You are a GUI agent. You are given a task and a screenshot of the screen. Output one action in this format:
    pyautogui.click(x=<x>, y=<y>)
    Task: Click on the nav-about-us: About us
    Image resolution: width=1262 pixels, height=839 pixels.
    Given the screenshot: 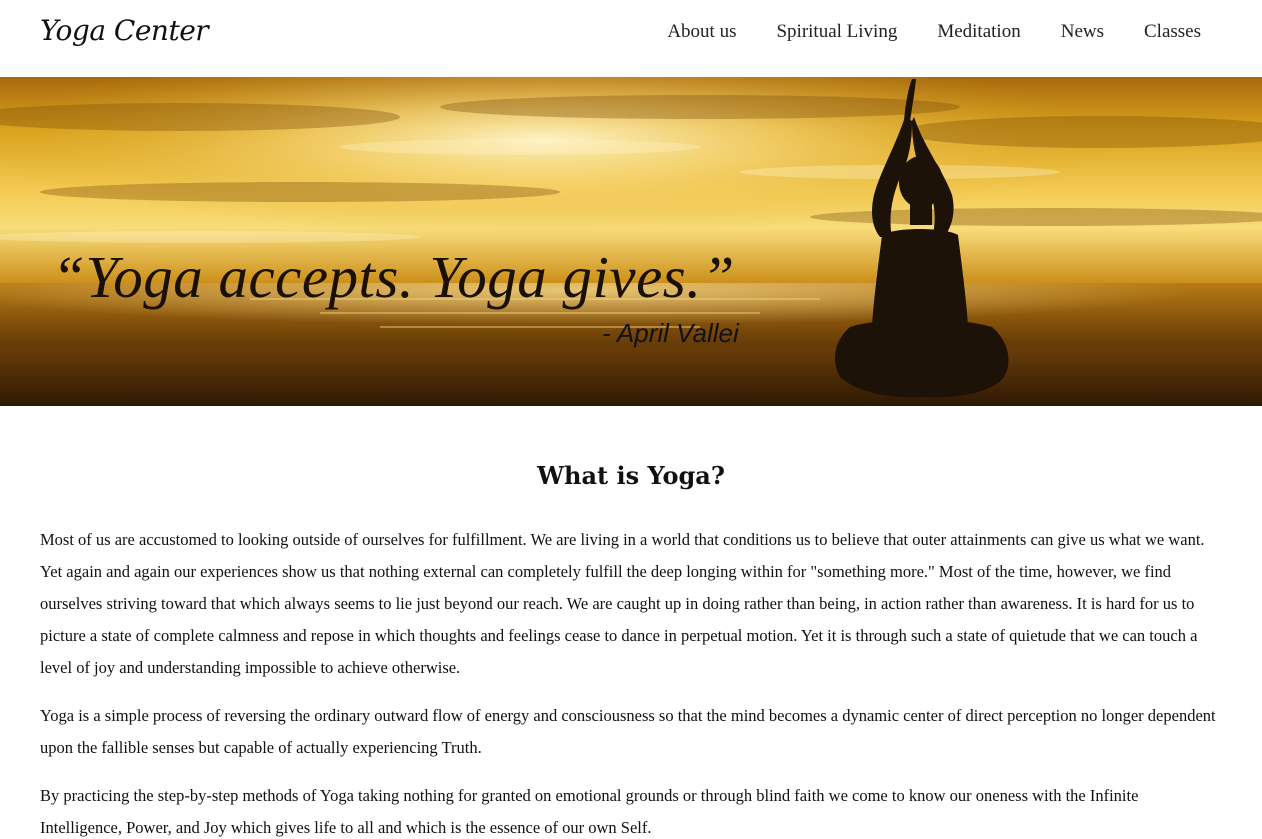 What is the action you would take?
    pyautogui.click(x=701, y=32)
    